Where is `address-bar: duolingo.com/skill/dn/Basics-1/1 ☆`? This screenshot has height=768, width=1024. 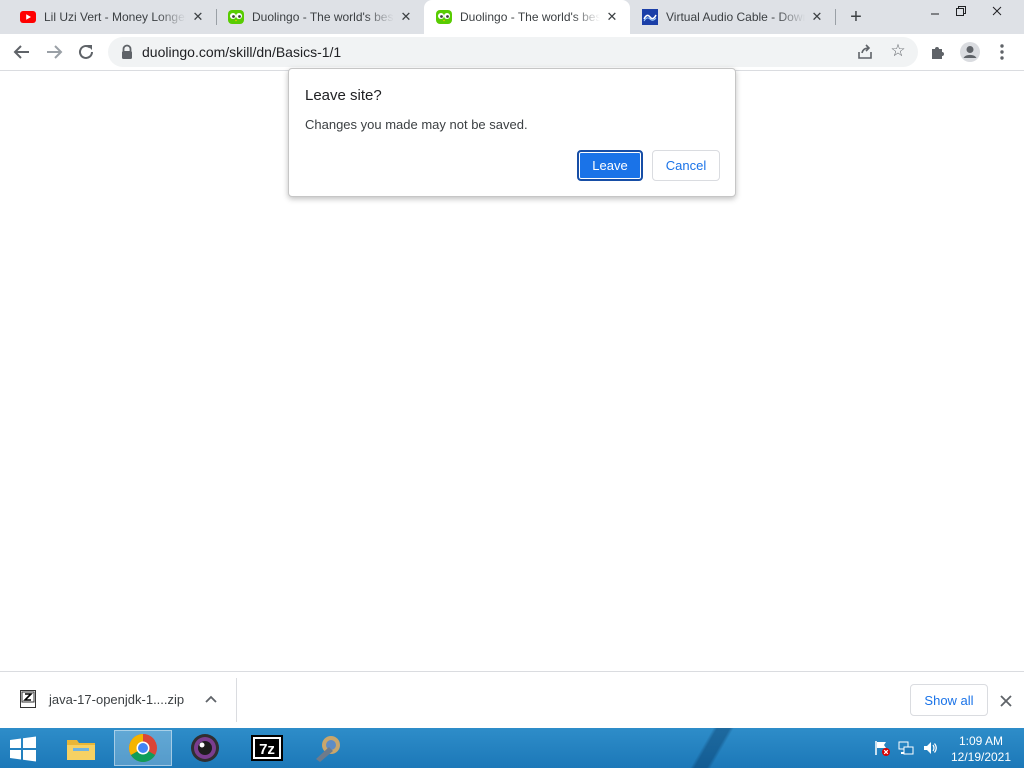 address-bar: duolingo.com/skill/dn/Basics-1/1 ☆ is located at coordinates (513, 52).